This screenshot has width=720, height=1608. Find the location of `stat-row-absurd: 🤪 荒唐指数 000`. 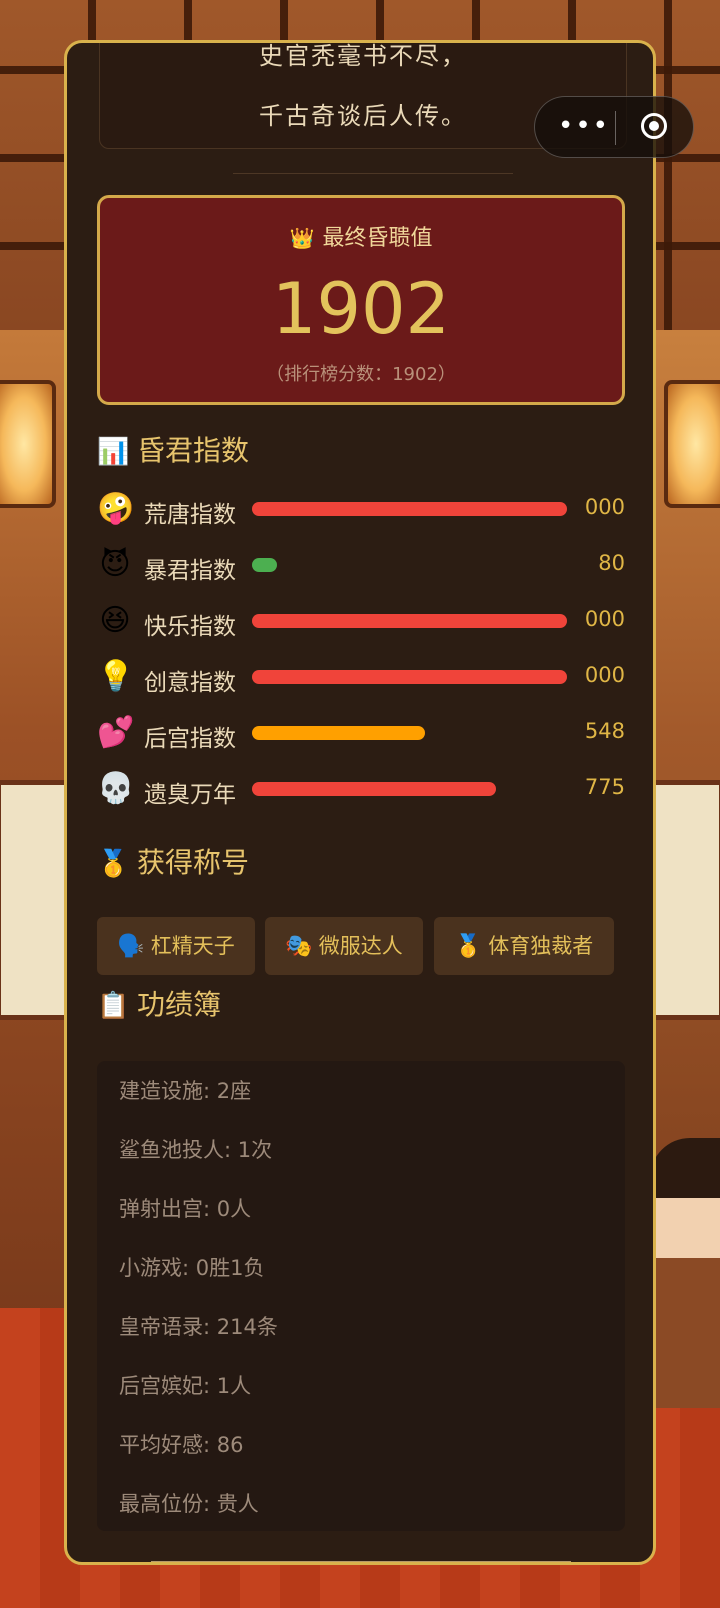

stat-row-absurd: 🤪 荒唐指数 000 is located at coordinates (361, 509).